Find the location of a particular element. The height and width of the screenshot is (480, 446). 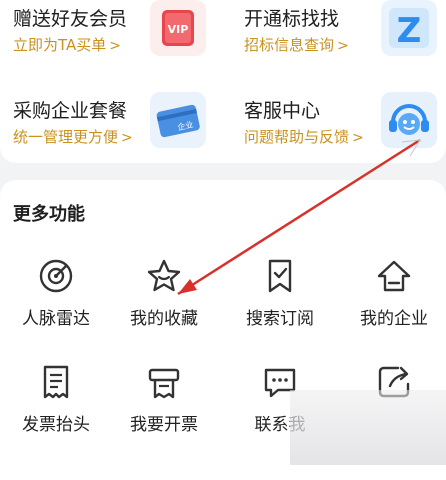

promo-subtitle: 招标信息查询 > is located at coordinates (296, 45).